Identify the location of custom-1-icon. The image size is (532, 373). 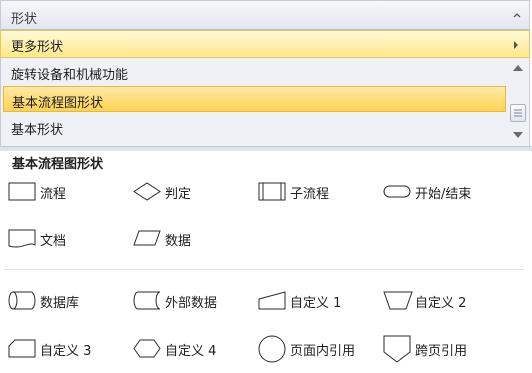
(272, 300).